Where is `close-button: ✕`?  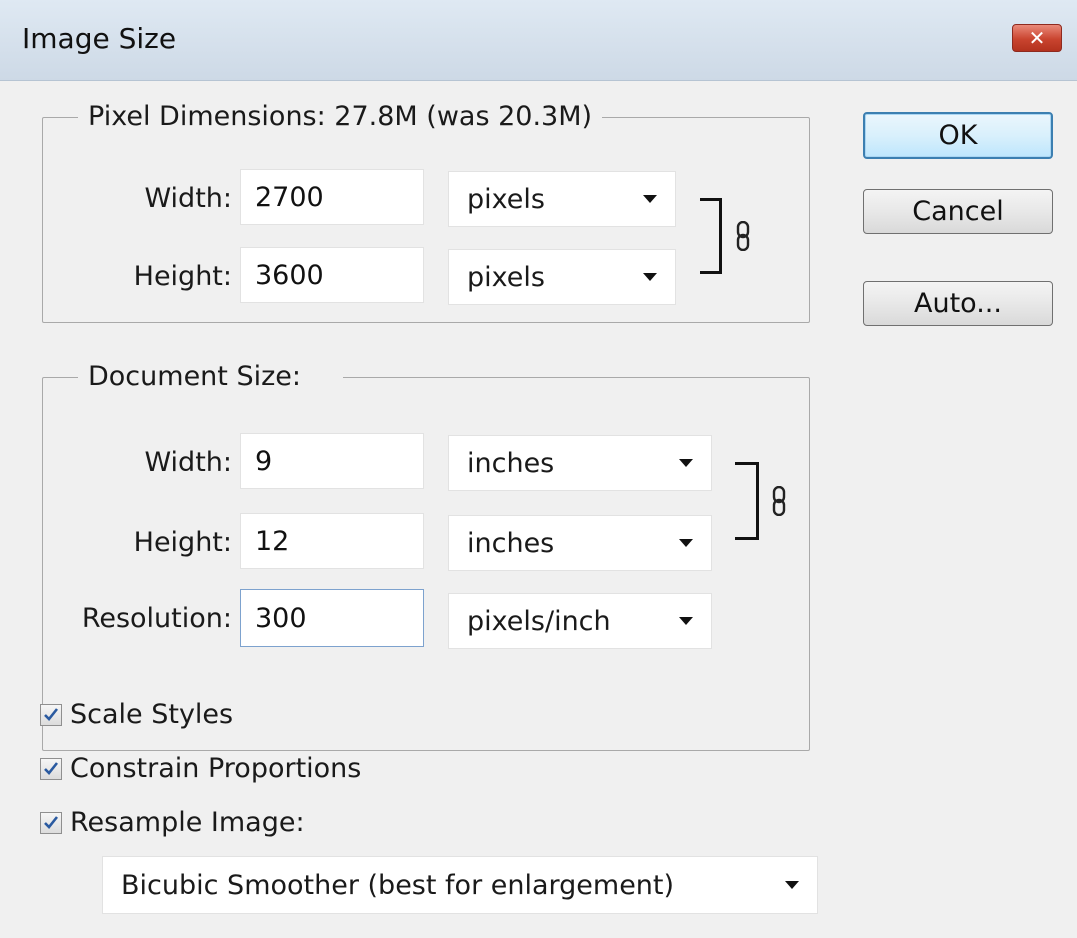 close-button: ✕ is located at coordinates (1037, 38).